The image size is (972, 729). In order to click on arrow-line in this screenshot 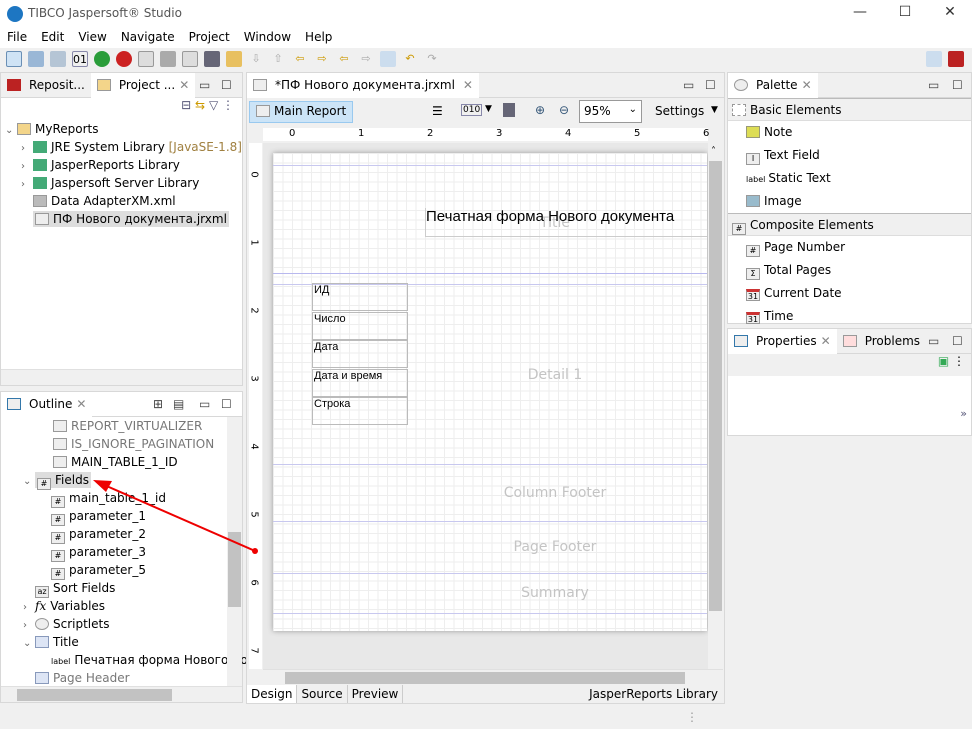, I will do `click(178, 517)`.